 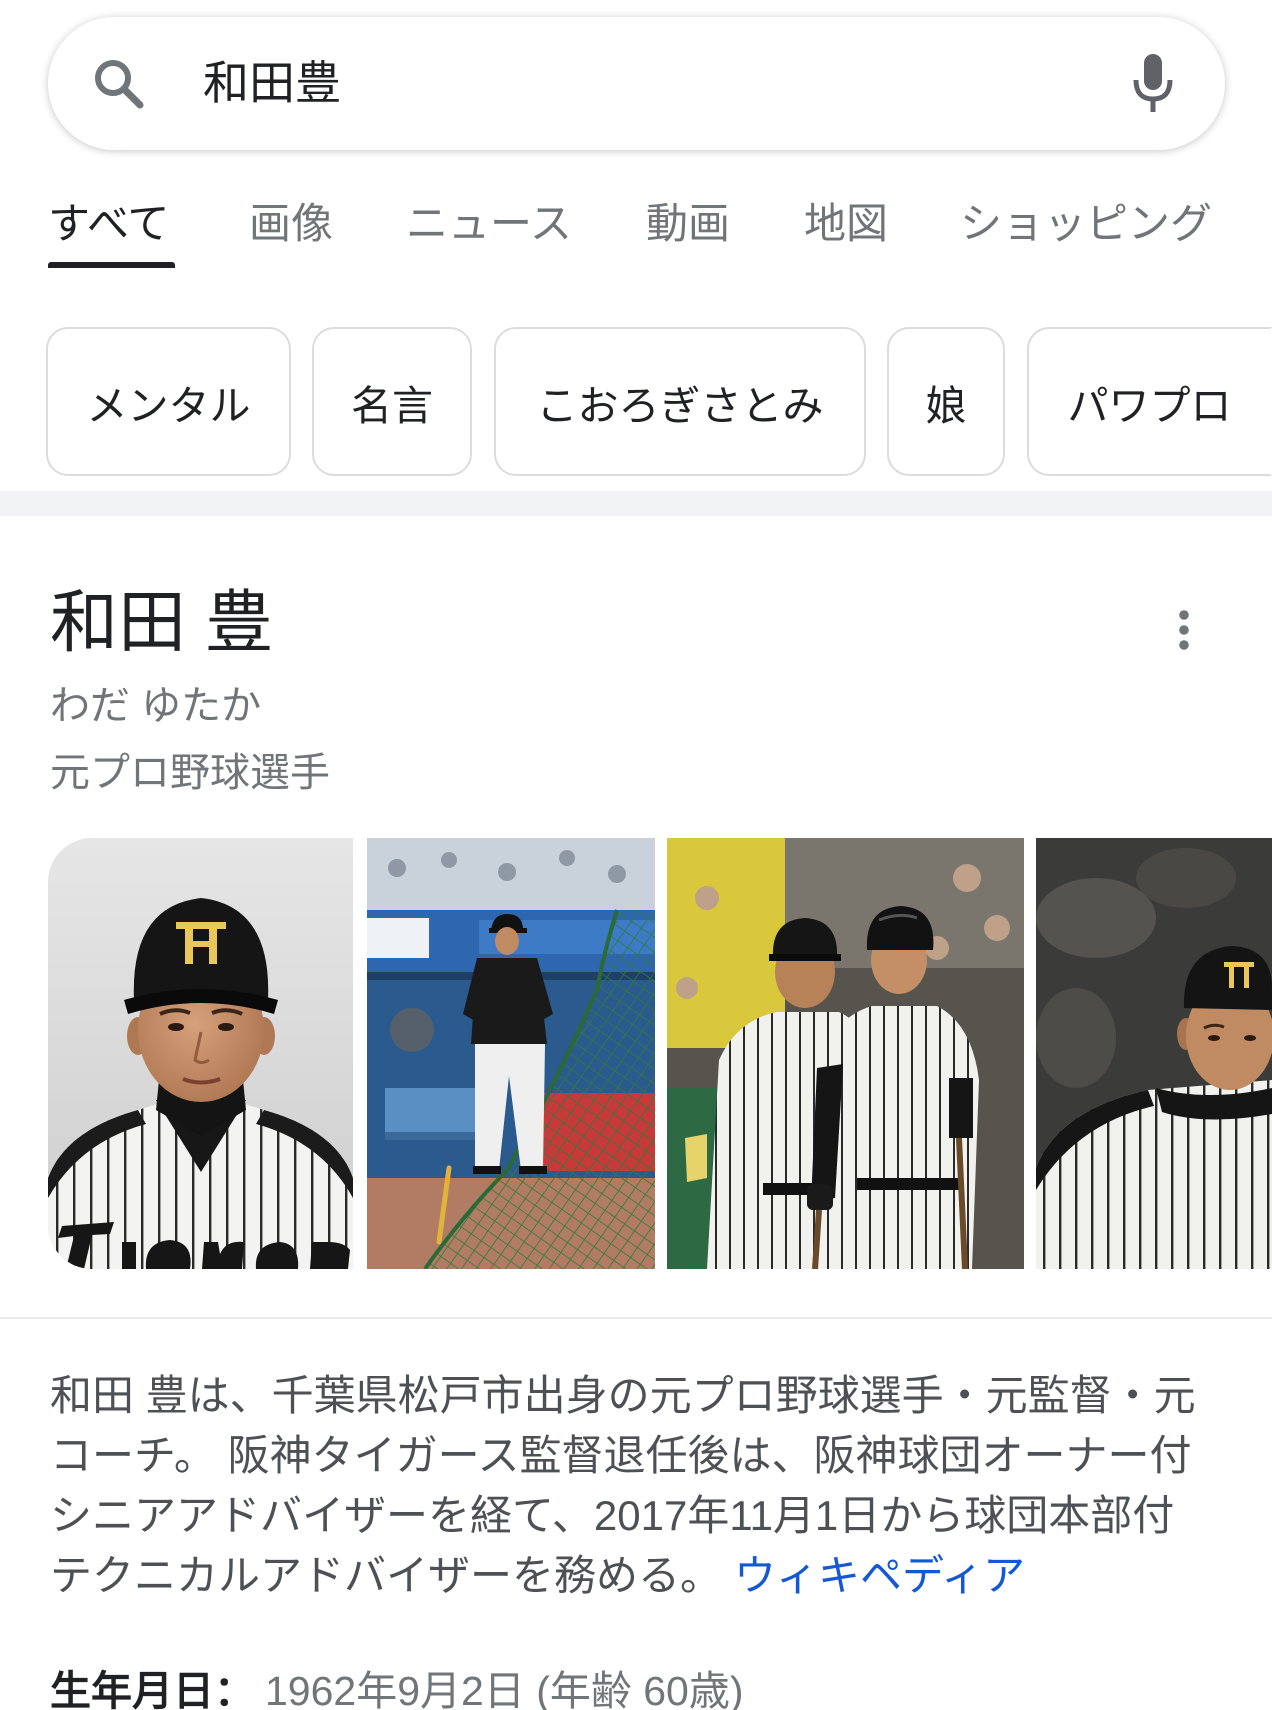 I want to click on entity-subtitle: 元プロ野球選手, so click(x=190, y=773).